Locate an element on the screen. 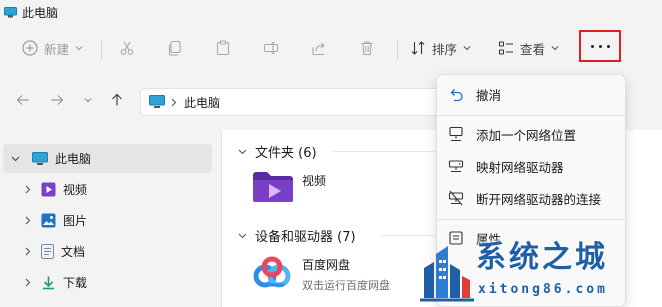 Image resolution: width=662 pixels, height=307 pixels. delete-button is located at coordinates (367, 48).